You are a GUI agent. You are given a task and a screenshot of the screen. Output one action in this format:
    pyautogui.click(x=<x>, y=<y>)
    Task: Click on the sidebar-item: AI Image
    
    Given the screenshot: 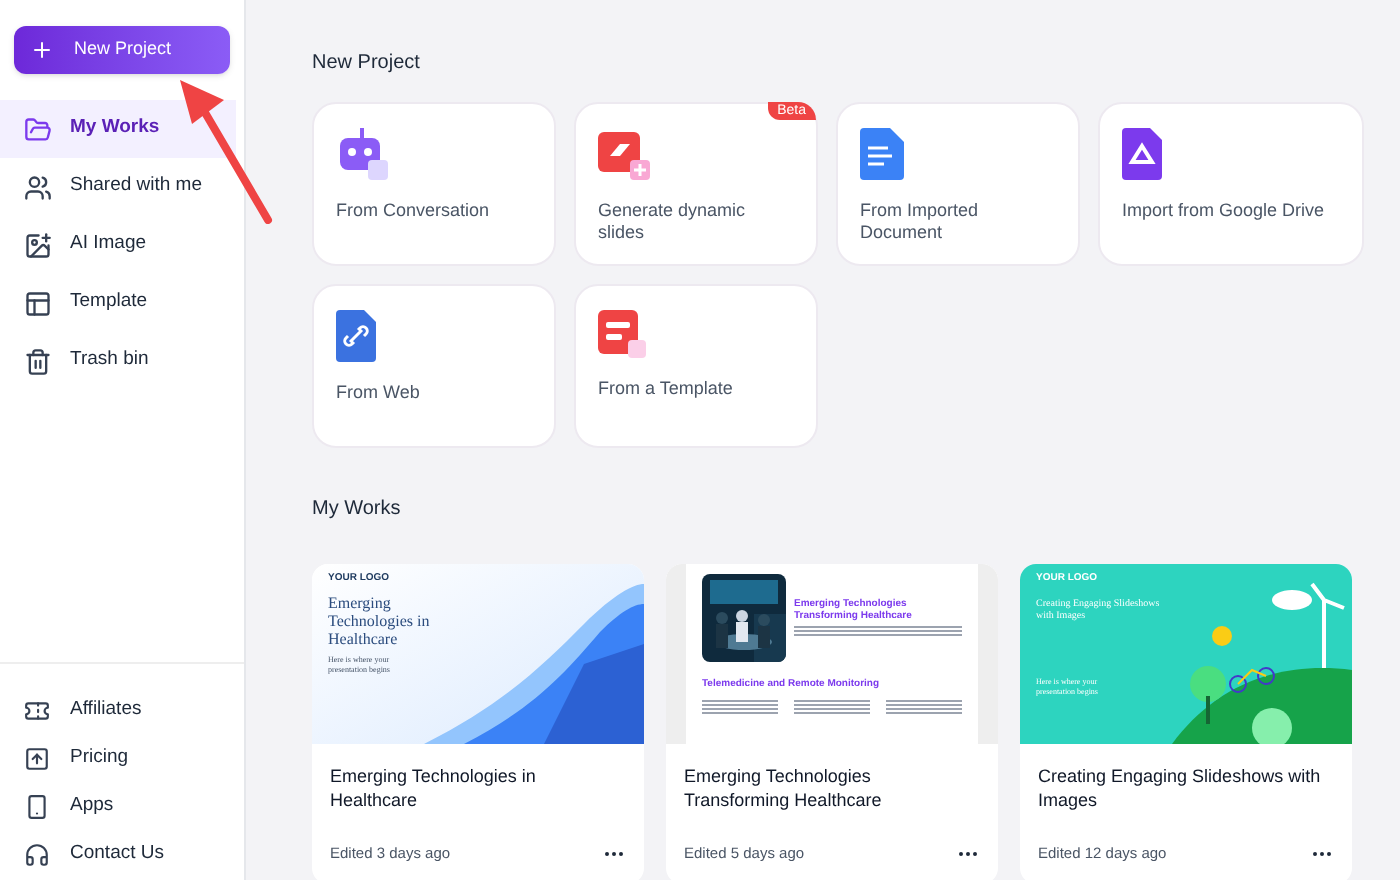 What is the action you would take?
    pyautogui.click(x=118, y=245)
    